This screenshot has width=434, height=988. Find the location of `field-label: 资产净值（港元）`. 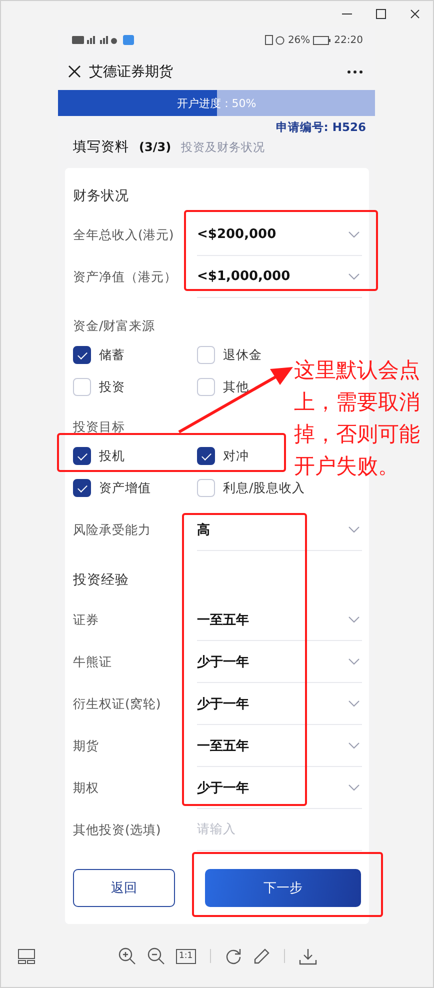

field-label: 资产净值（港元） is located at coordinates (125, 277).